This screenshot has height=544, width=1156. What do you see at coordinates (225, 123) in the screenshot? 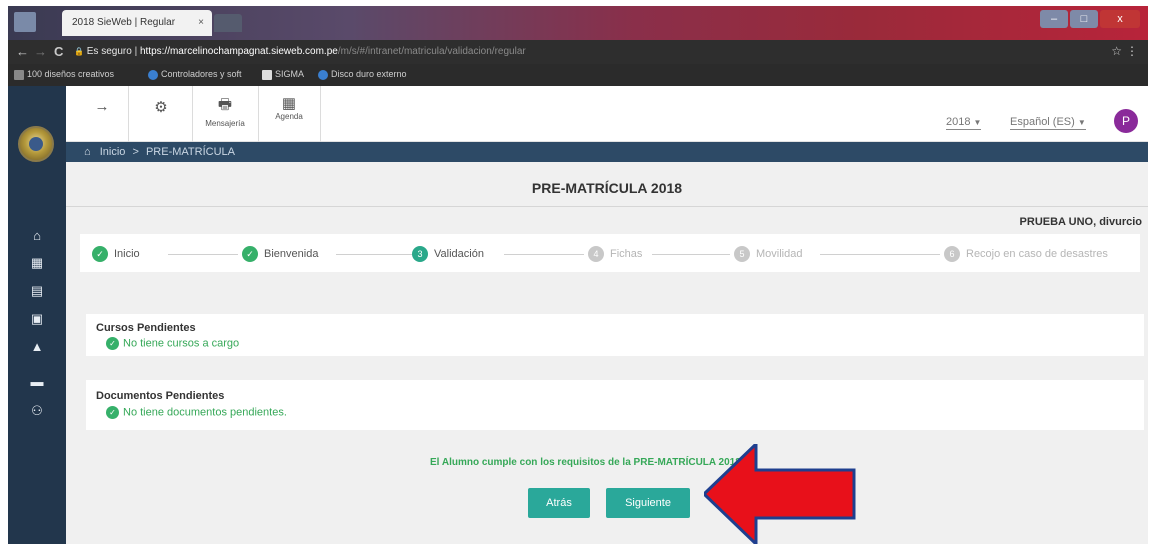
I see `mensajeria-label: Mensajería` at bounding box center [225, 123].